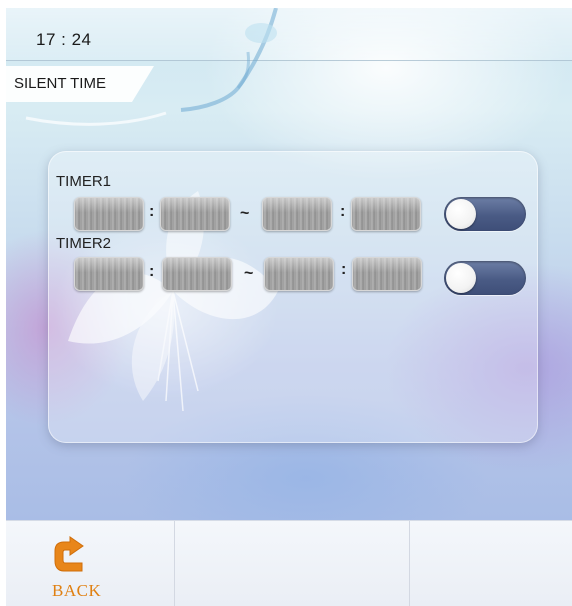 The width and height of the screenshot is (572, 606). I want to click on timer2-start-hour-field, so click(109, 274).